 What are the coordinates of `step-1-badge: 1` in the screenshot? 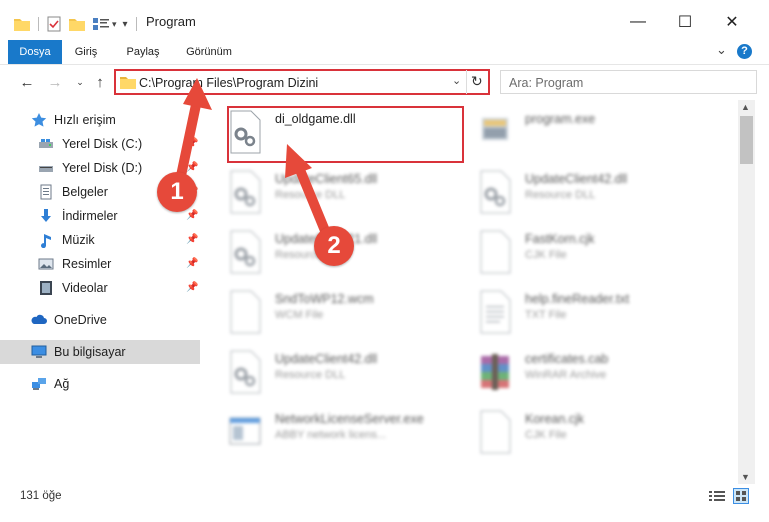 It's located at (177, 192).